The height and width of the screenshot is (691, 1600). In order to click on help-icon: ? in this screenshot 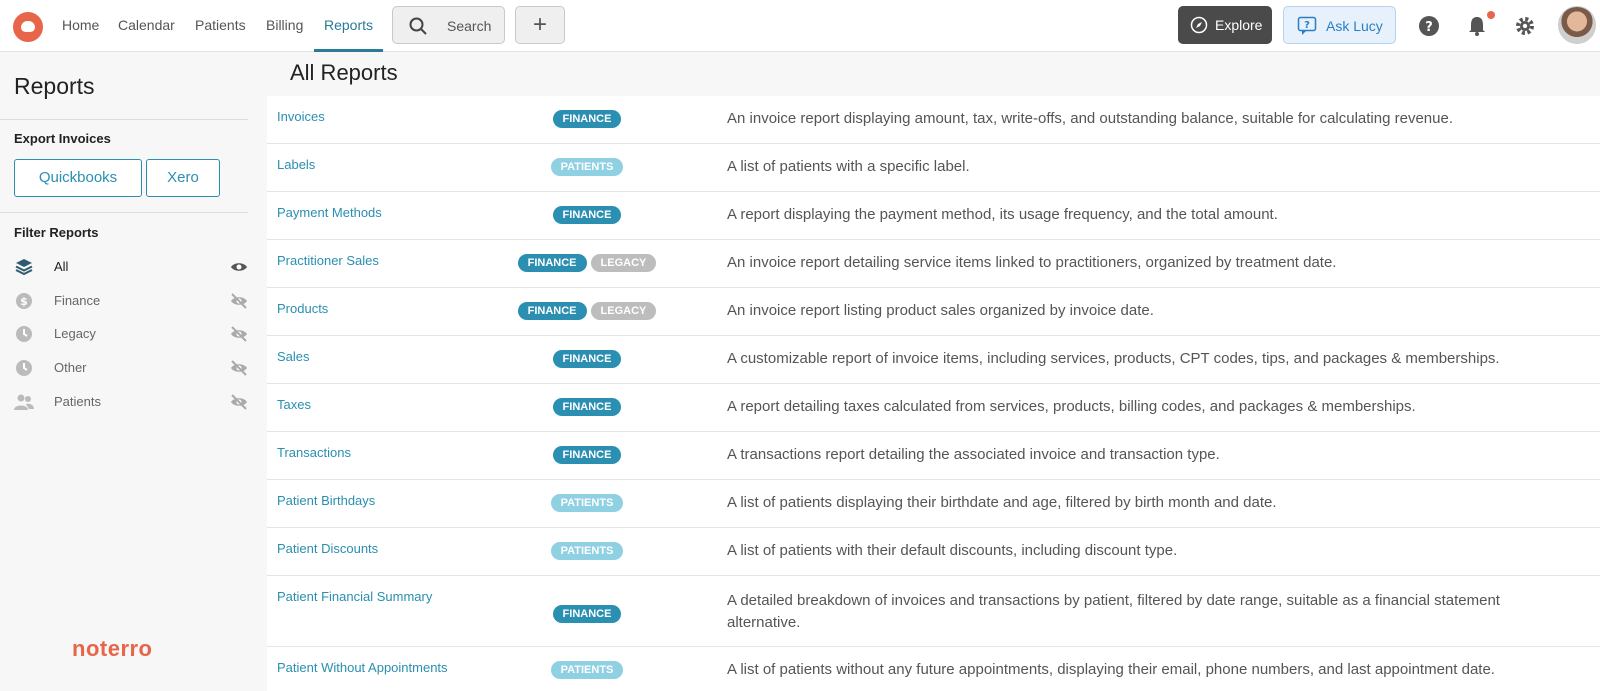, I will do `click(1429, 26)`.